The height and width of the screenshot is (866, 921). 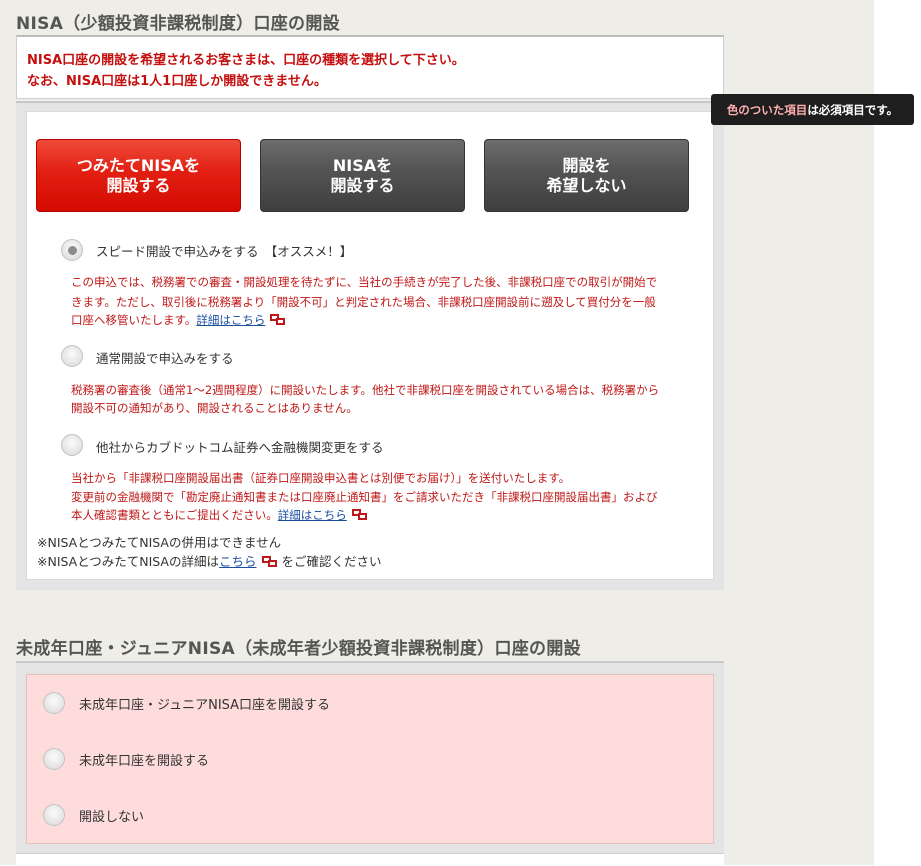 I want to click on junior-decline-radio, so click(x=54, y=815).